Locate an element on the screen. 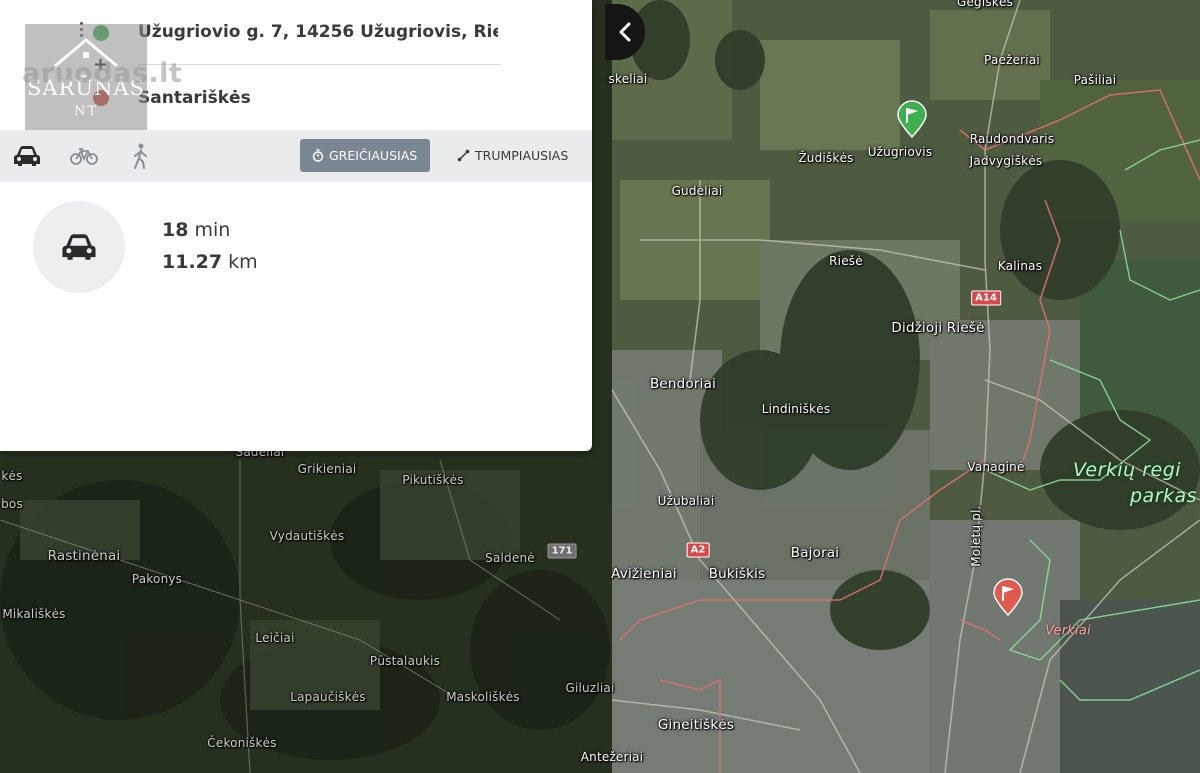  map-label-park-line1-text: Verkių regi is located at coordinates (1127, 470).